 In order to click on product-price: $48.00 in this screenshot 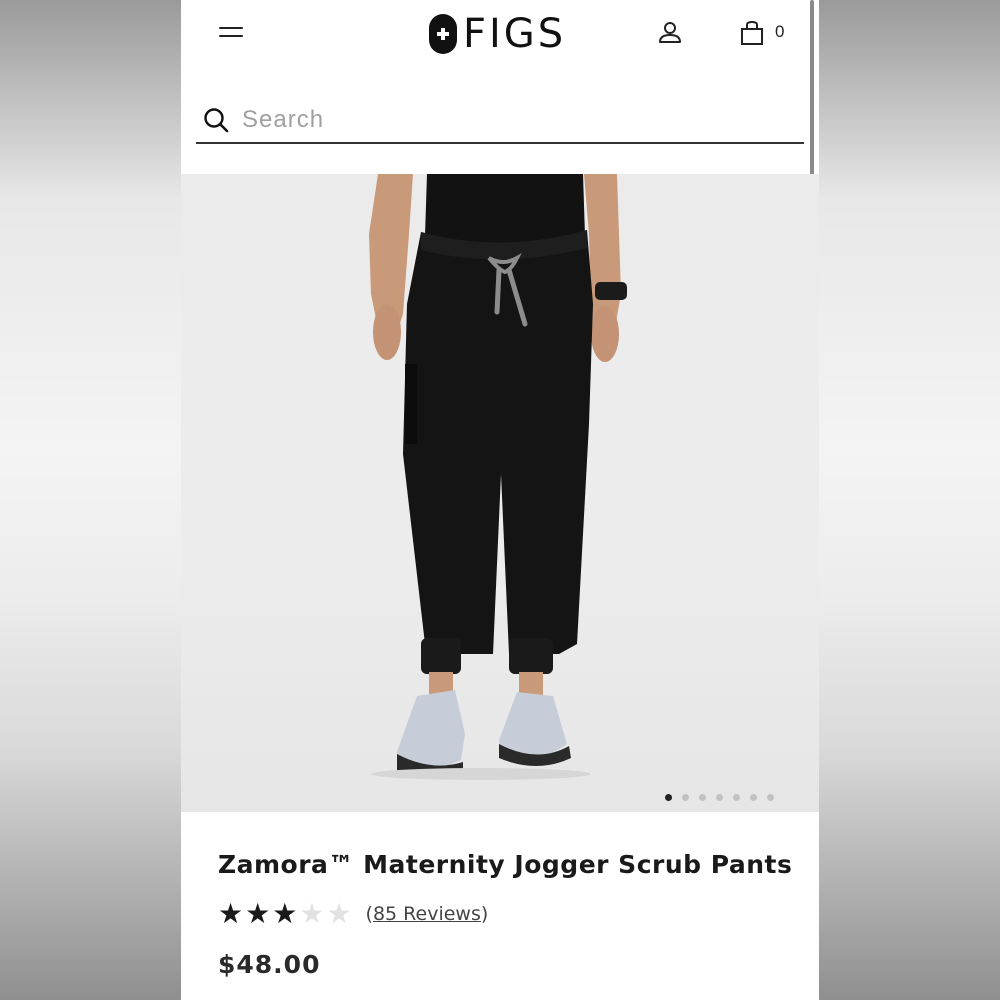, I will do `click(269, 964)`.